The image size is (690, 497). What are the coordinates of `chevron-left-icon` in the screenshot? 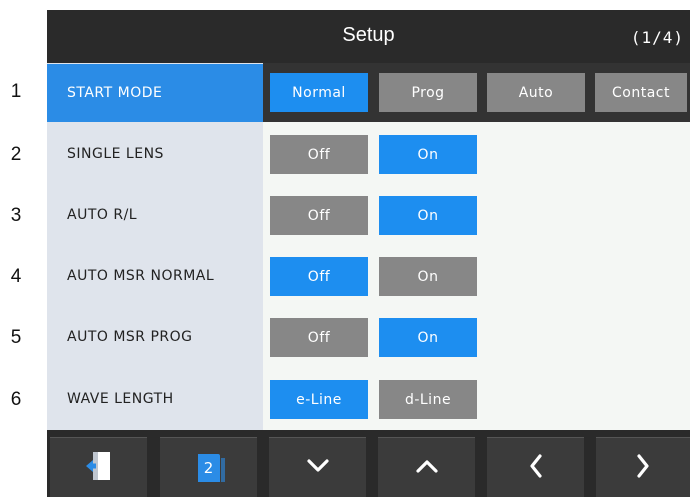 It's located at (536, 467).